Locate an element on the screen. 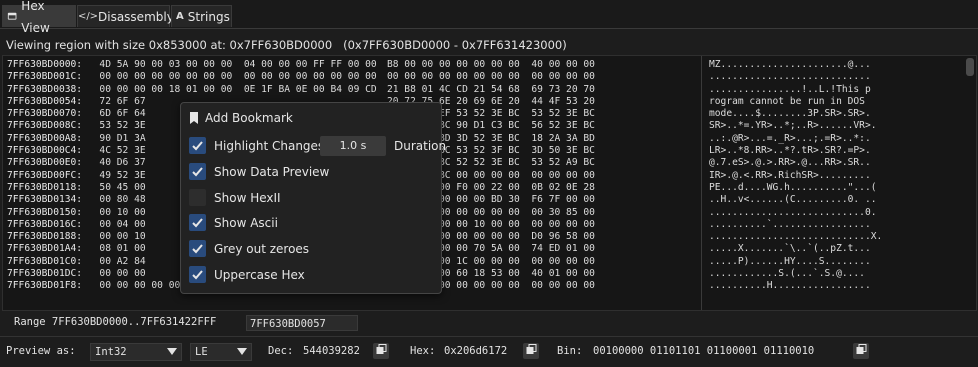 The height and width of the screenshot is (367, 978). tab-strings: A Strings is located at coordinates (201, 16).